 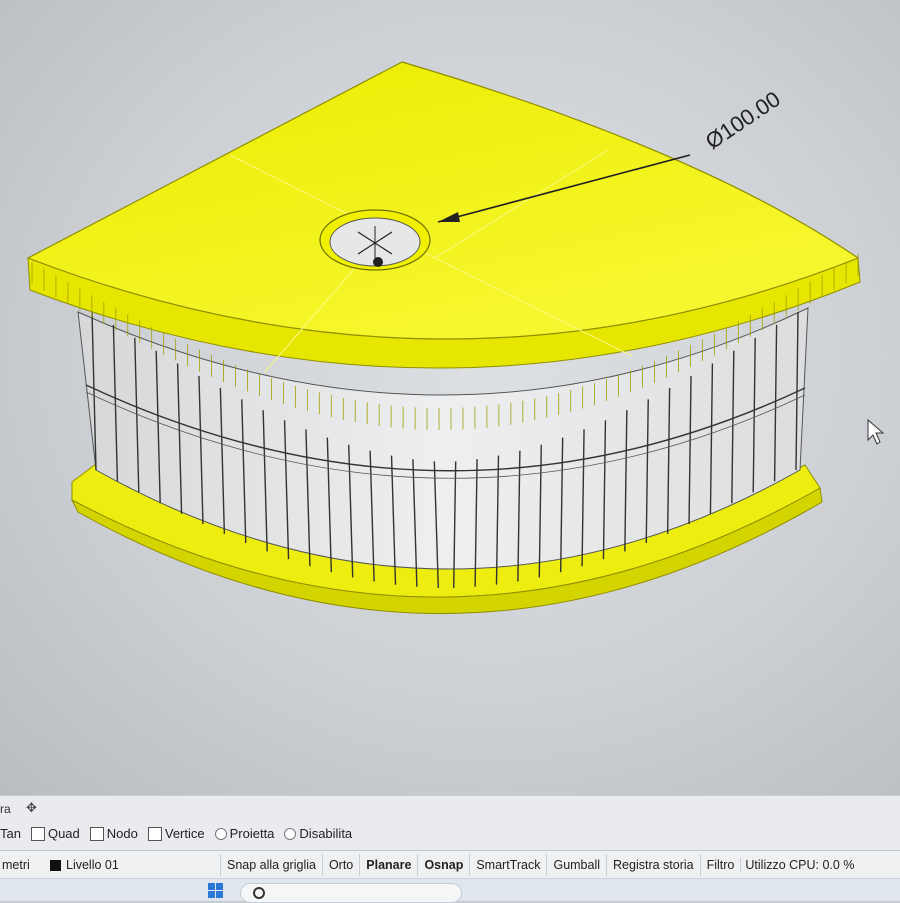 I want to click on osnap-tan: Tan, so click(x=10, y=833).